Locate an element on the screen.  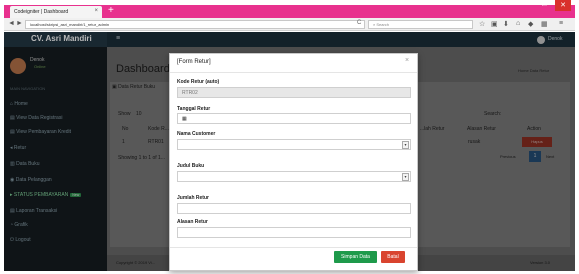
forward-icon: ► is located at coordinates (19, 23).